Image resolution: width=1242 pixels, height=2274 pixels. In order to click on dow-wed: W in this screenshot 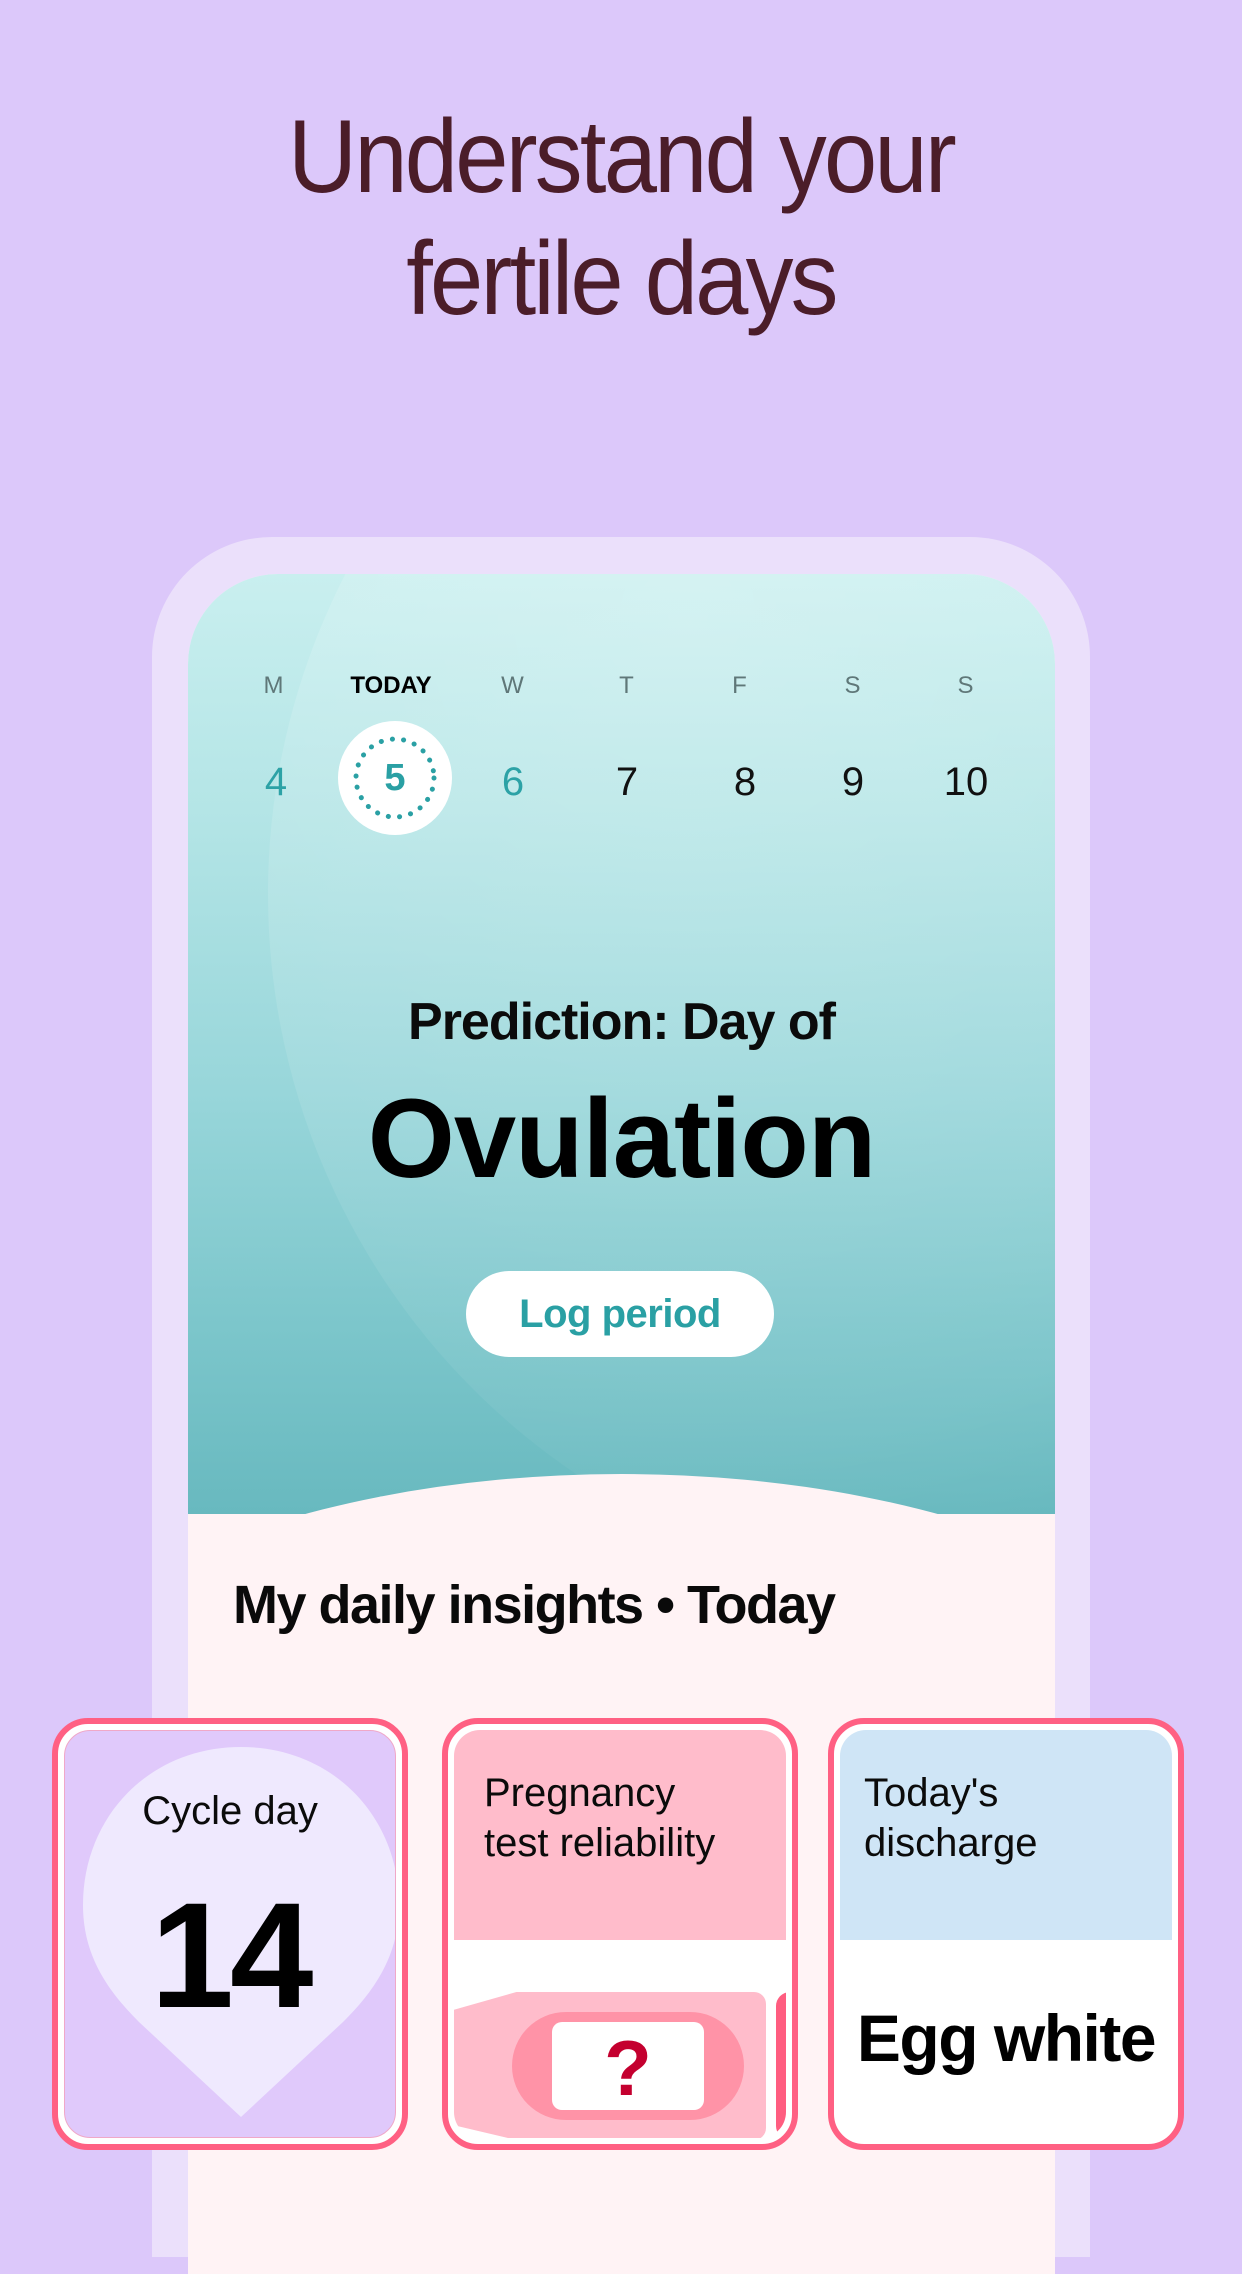, I will do `click(513, 685)`.